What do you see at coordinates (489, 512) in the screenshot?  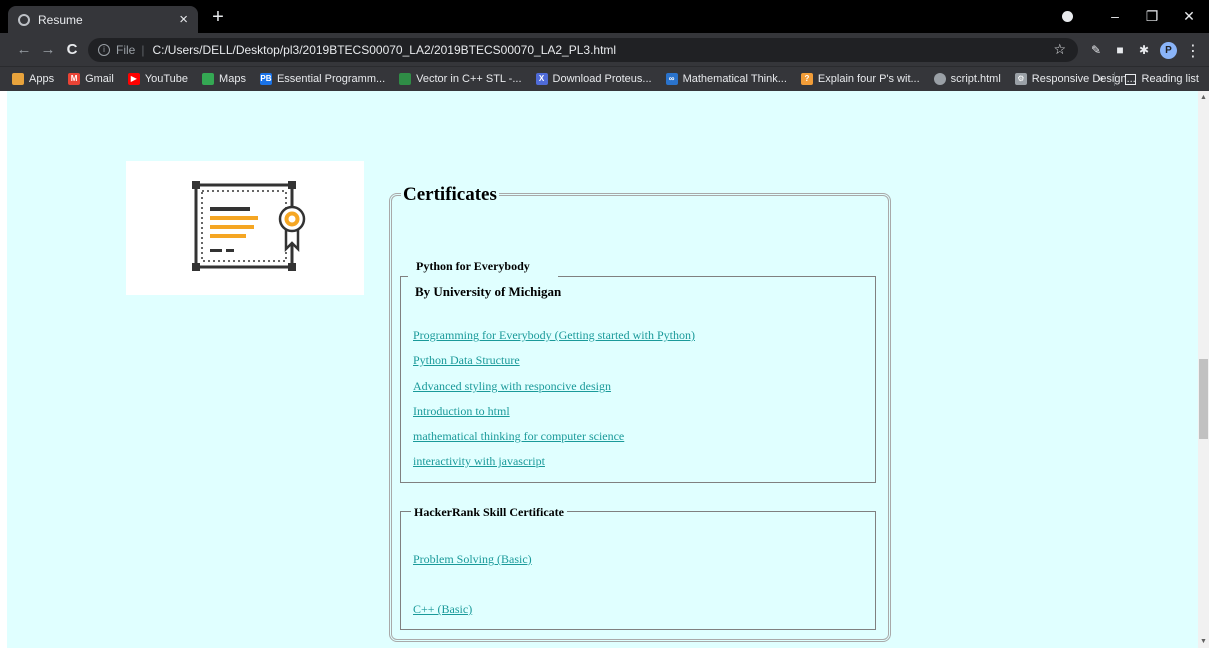 I see `hackerrank-legend: HackerRank Skill Certificate` at bounding box center [489, 512].